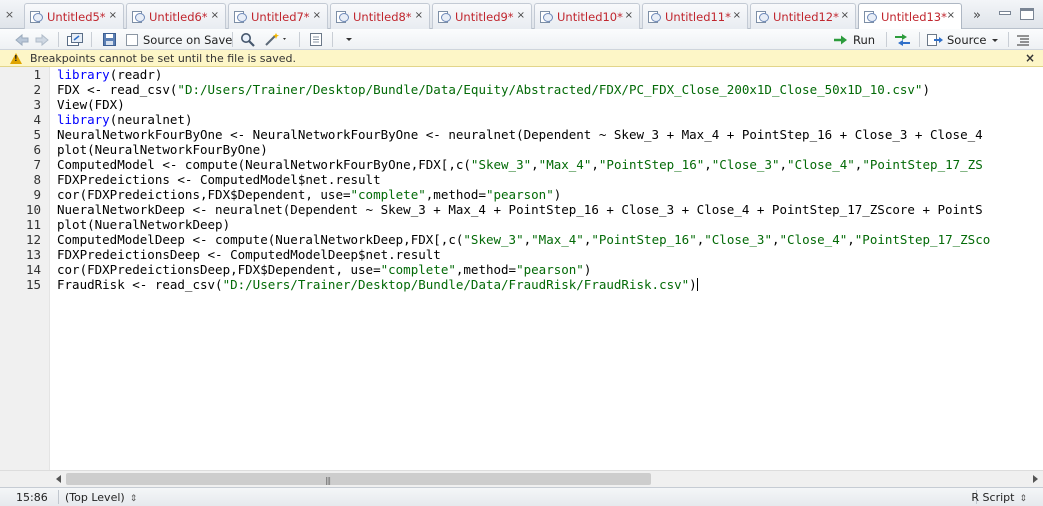 The width and height of the screenshot is (1043, 506). Describe the element at coordinates (1030, 58) in the screenshot. I see `close-warning-icon: ×` at that location.